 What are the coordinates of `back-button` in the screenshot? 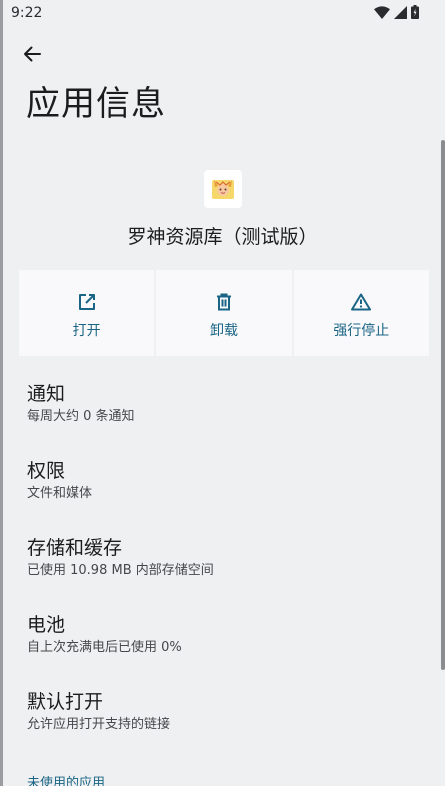 It's located at (32, 54).